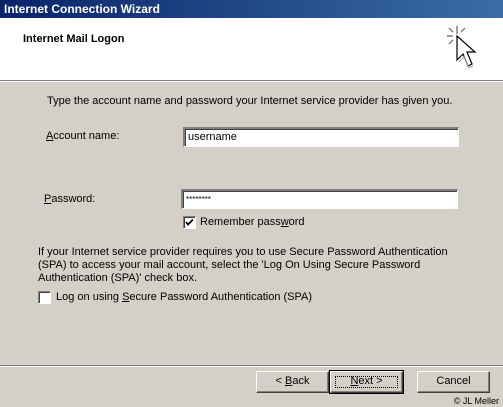 Image resolution: width=503 pixels, height=407 pixels. What do you see at coordinates (74, 39) in the screenshot?
I see `page-title: Internet Mail Logon` at bounding box center [74, 39].